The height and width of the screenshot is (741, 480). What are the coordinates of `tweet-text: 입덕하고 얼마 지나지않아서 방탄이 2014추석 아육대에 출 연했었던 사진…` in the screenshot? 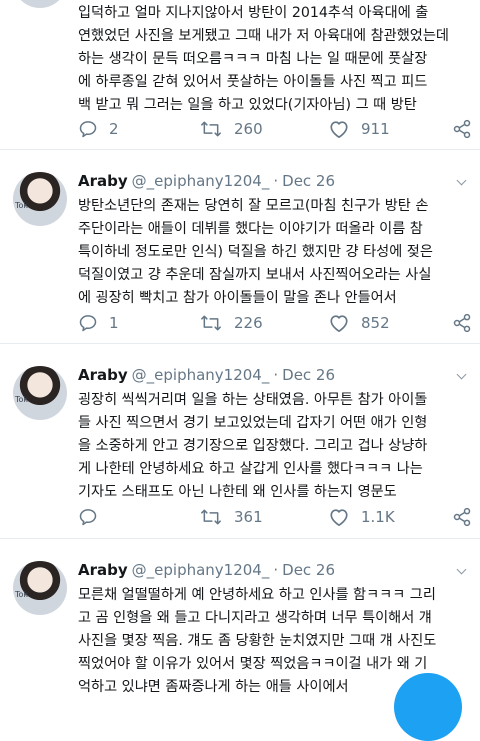 It's located at (274, 59).